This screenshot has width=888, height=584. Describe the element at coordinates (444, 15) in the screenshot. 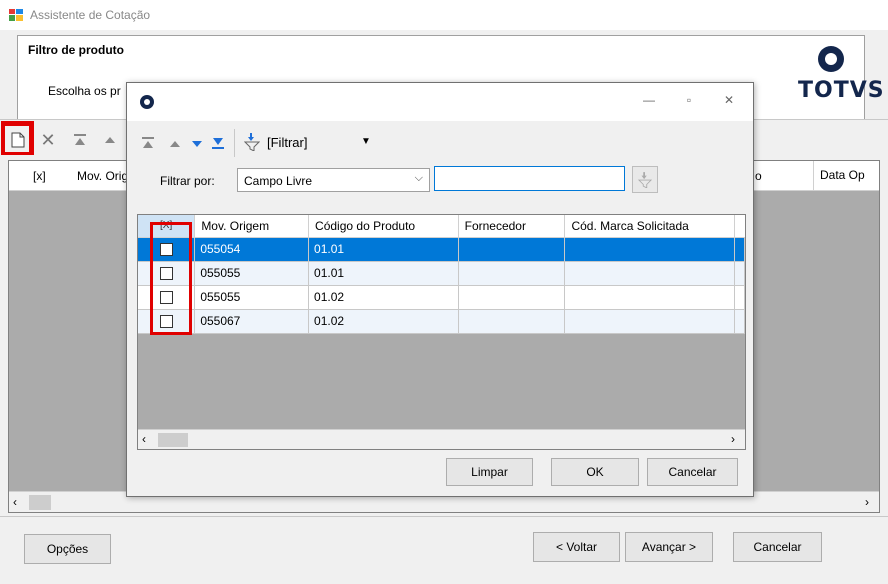

I see `window-titlebar: Assistente de Cotação` at that location.